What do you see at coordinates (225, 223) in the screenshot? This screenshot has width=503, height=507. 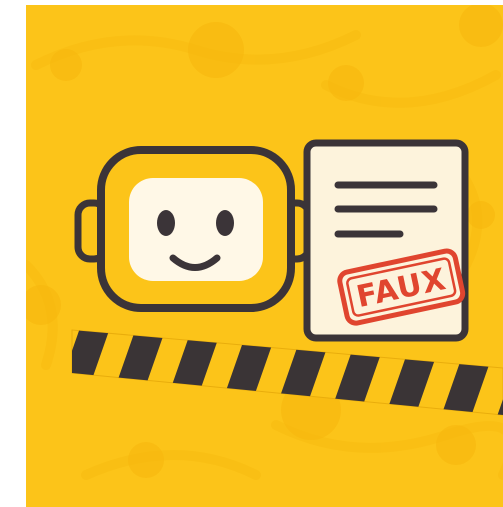 I see `robot-right-eye` at bounding box center [225, 223].